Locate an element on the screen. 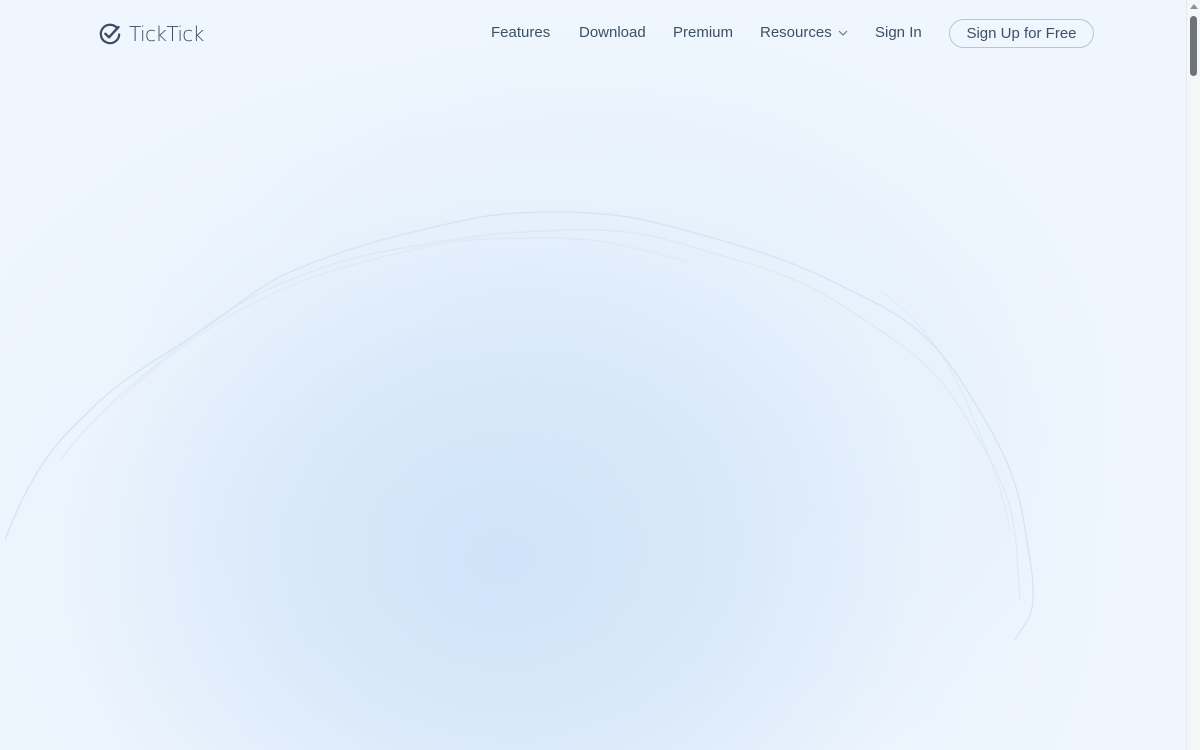 The width and height of the screenshot is (1200, 750). nav-link-sign-in: Sign In is located at coordinates (898, 33).